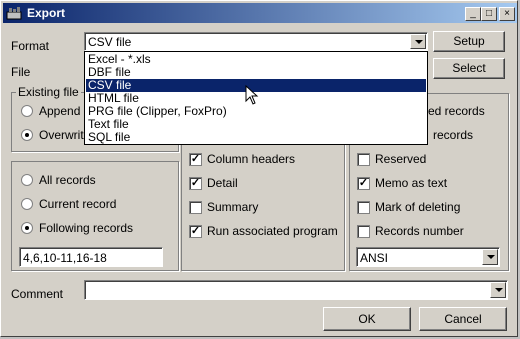 The width and height of the screenshot is (520, 339). Describe the element at coordinates (233, 207) in the screenshot. I see `summary-label: Summary` at that location.